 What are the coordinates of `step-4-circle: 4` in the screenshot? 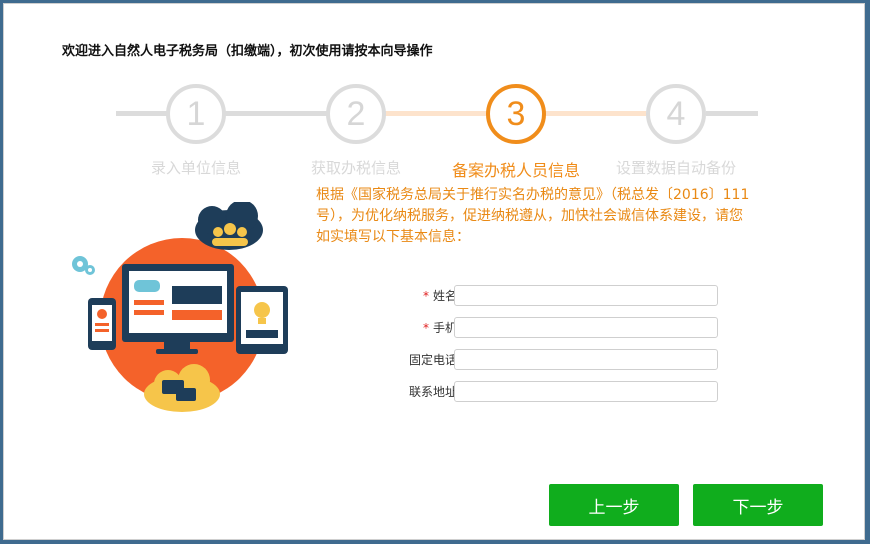 It's located at (676, 114).